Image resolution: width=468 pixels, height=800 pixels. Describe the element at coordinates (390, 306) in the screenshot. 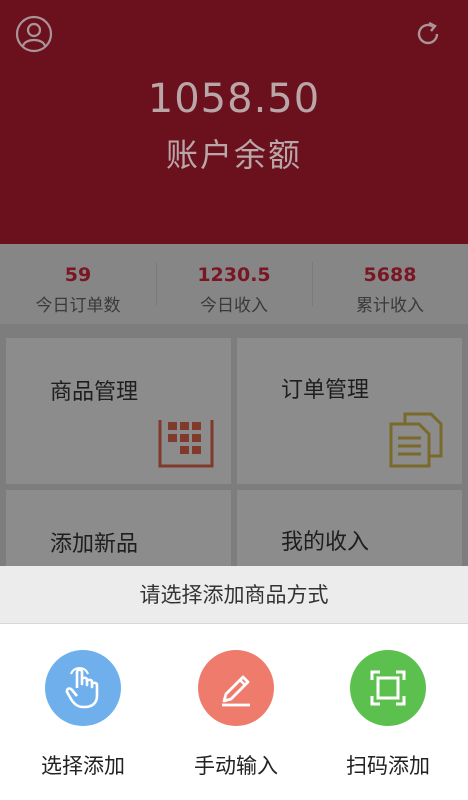

I see `stat-label: 累计收入` at that location.